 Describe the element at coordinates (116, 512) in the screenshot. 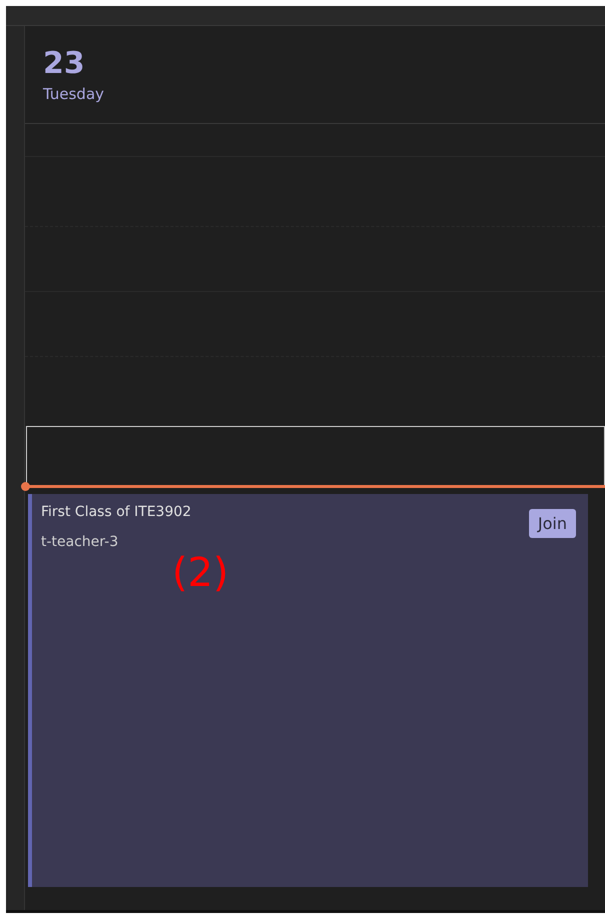

I see `event-title: First Class of ITE3902` at that location.